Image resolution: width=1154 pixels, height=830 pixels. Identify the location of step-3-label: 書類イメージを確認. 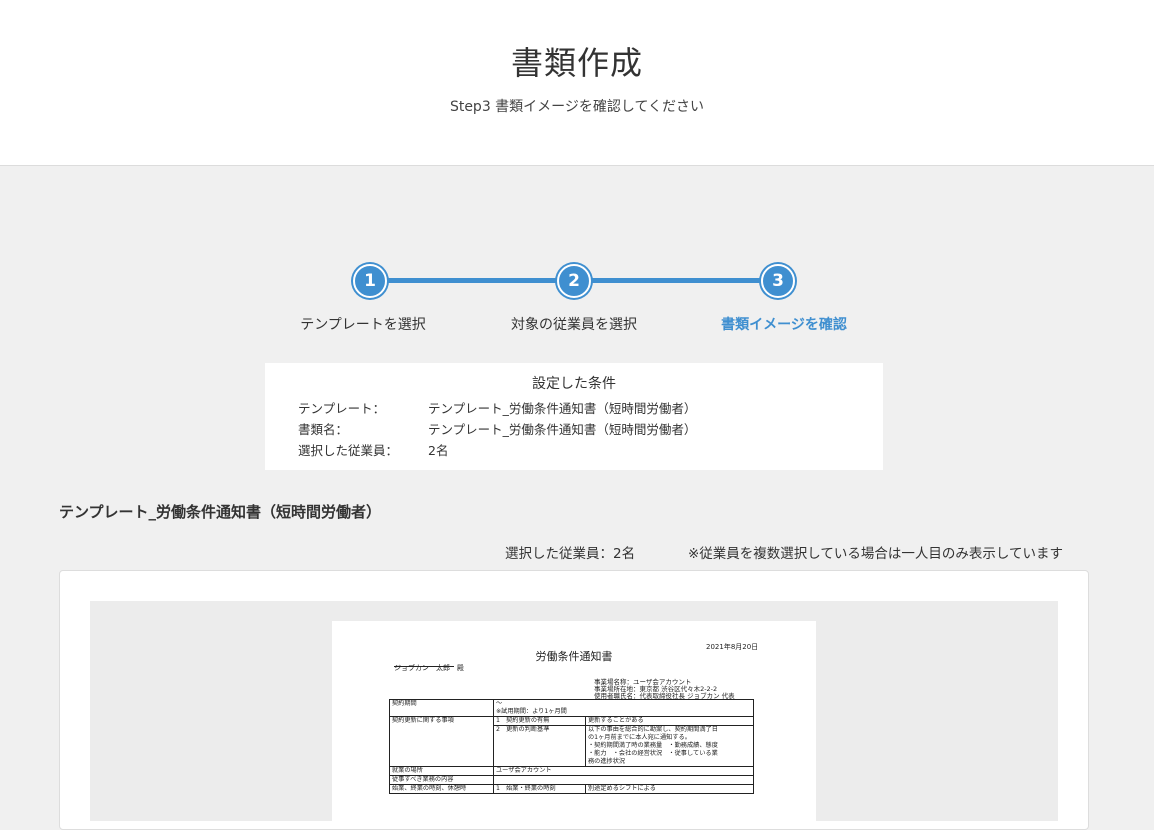
(784, 324).